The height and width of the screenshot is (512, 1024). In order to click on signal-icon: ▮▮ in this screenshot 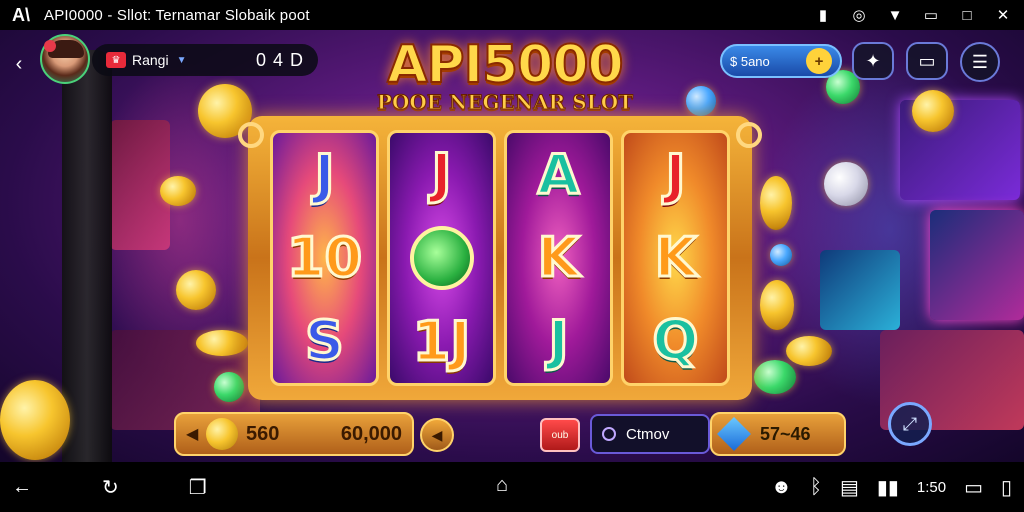, I will do `click(887, 487)`.